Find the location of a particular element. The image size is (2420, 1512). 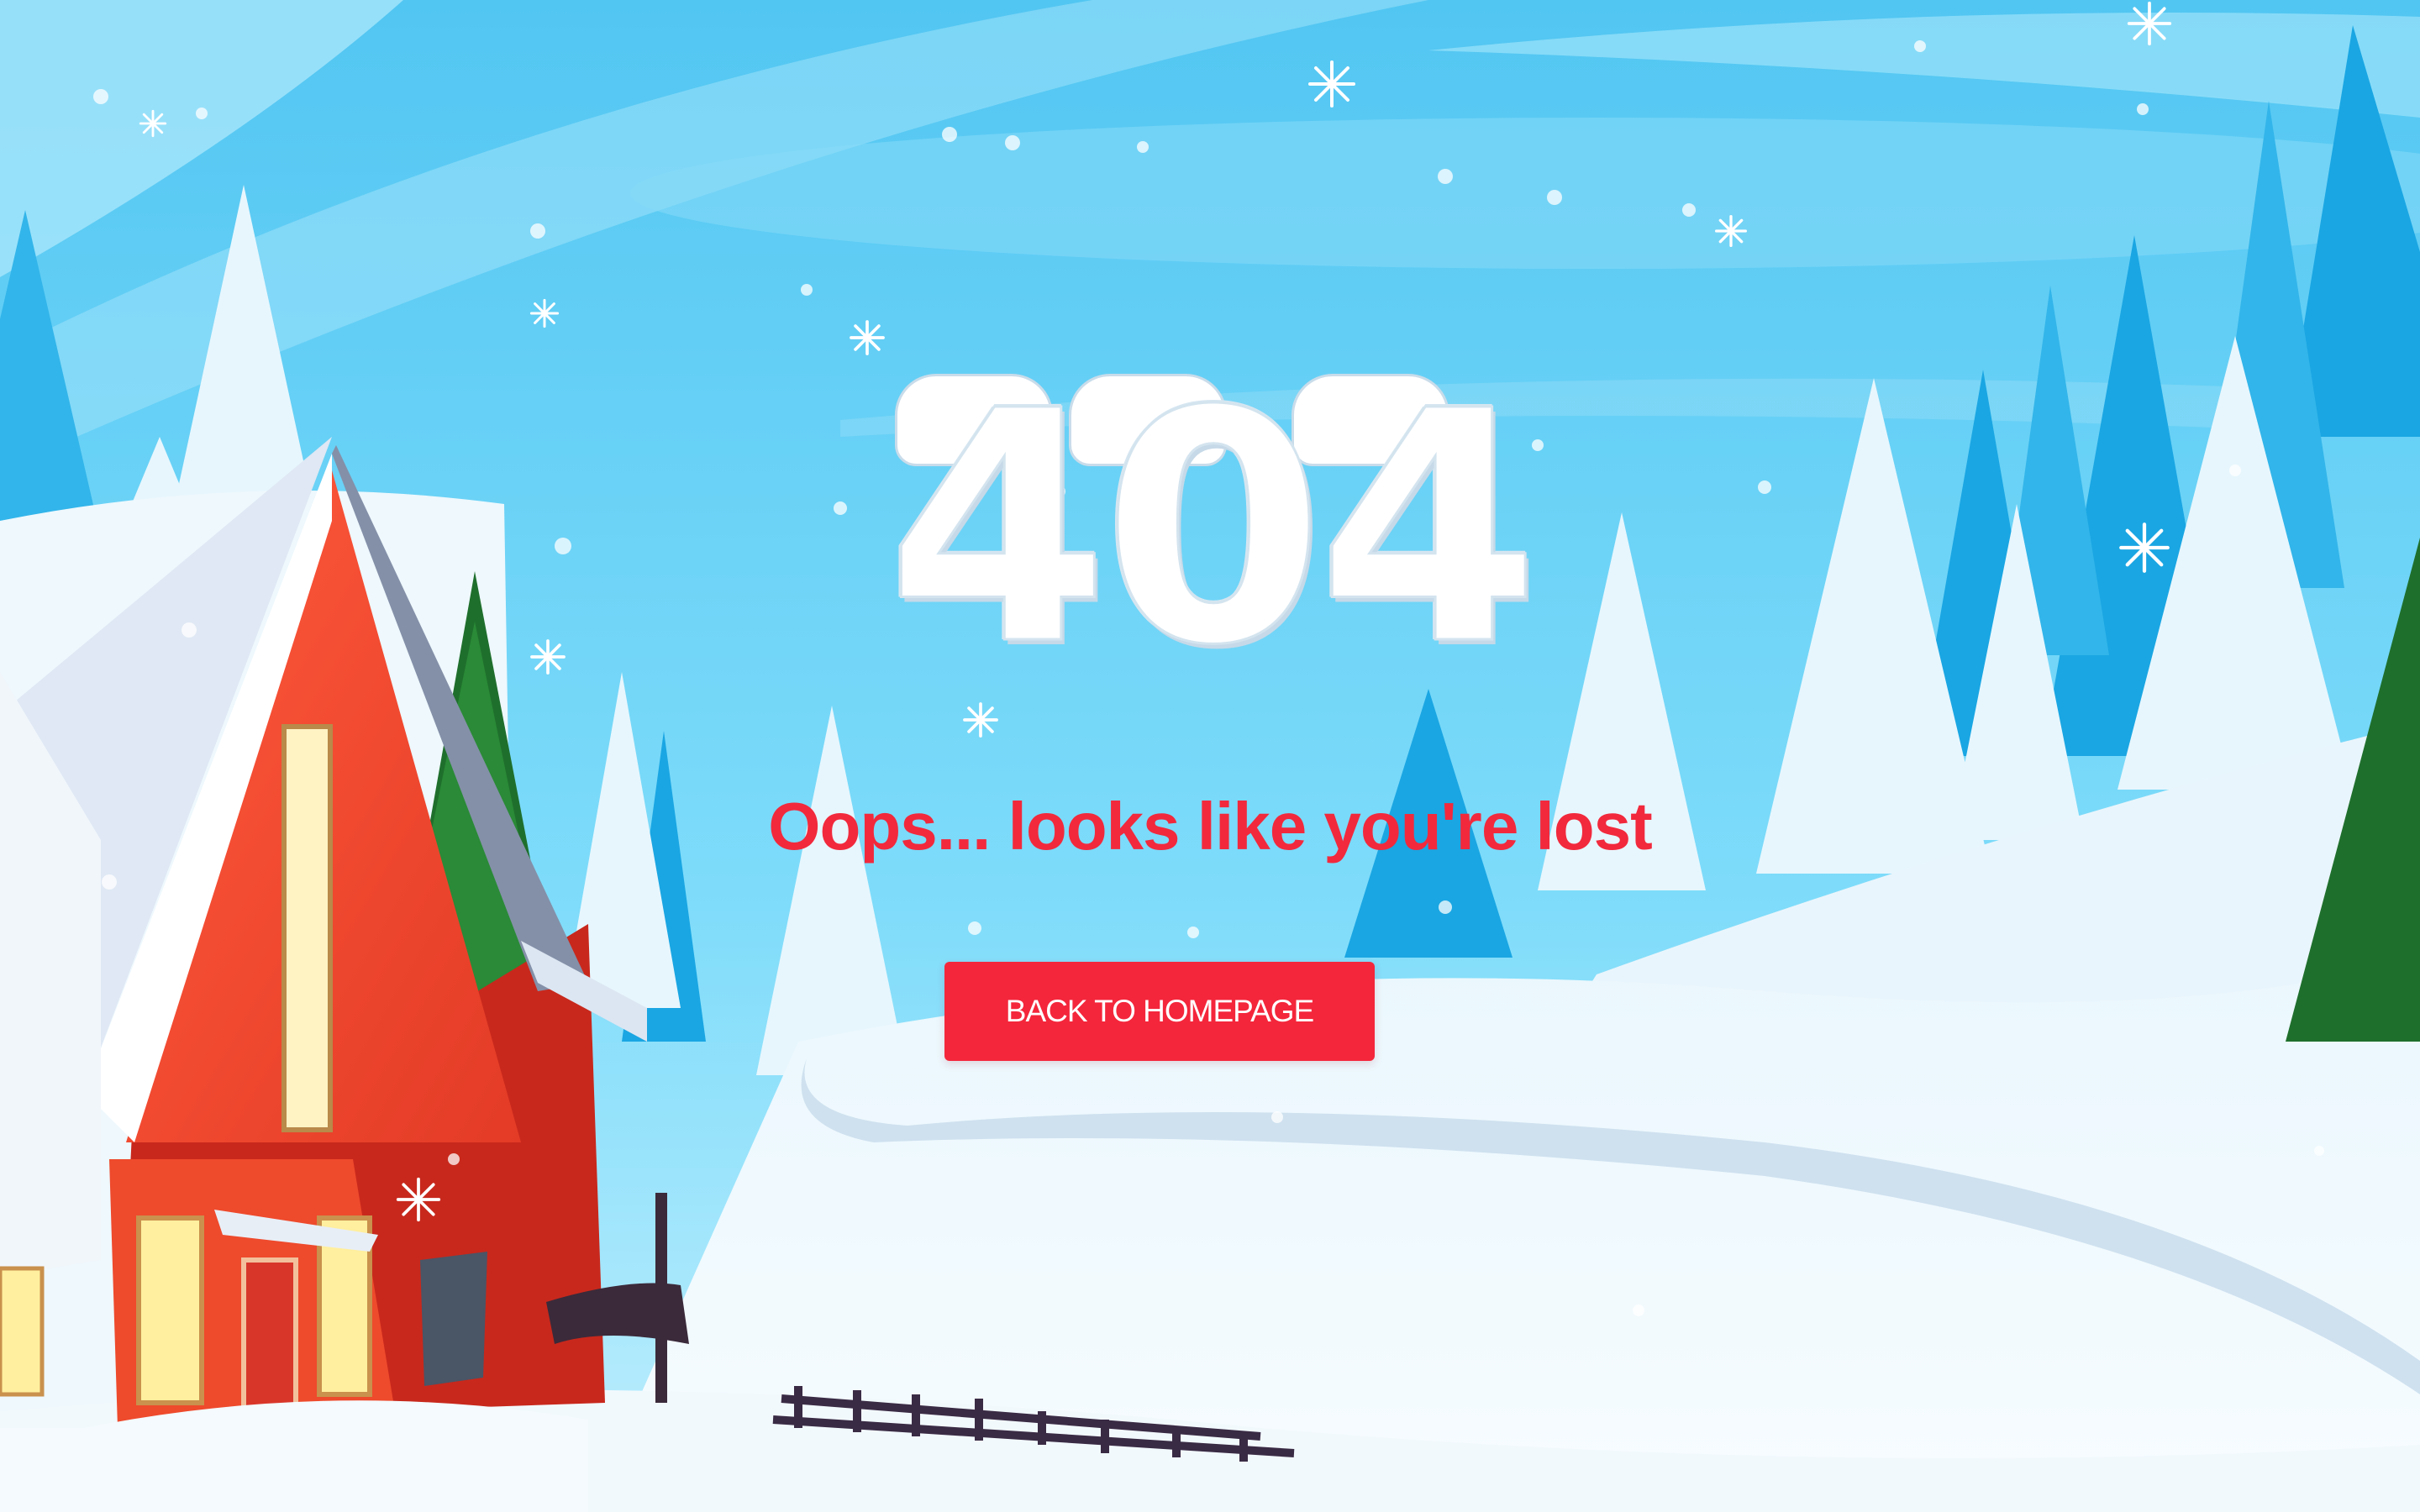

back-to-homepage-button: BACK TO HOMEPAGE is located at coordinates (1159, 1011).